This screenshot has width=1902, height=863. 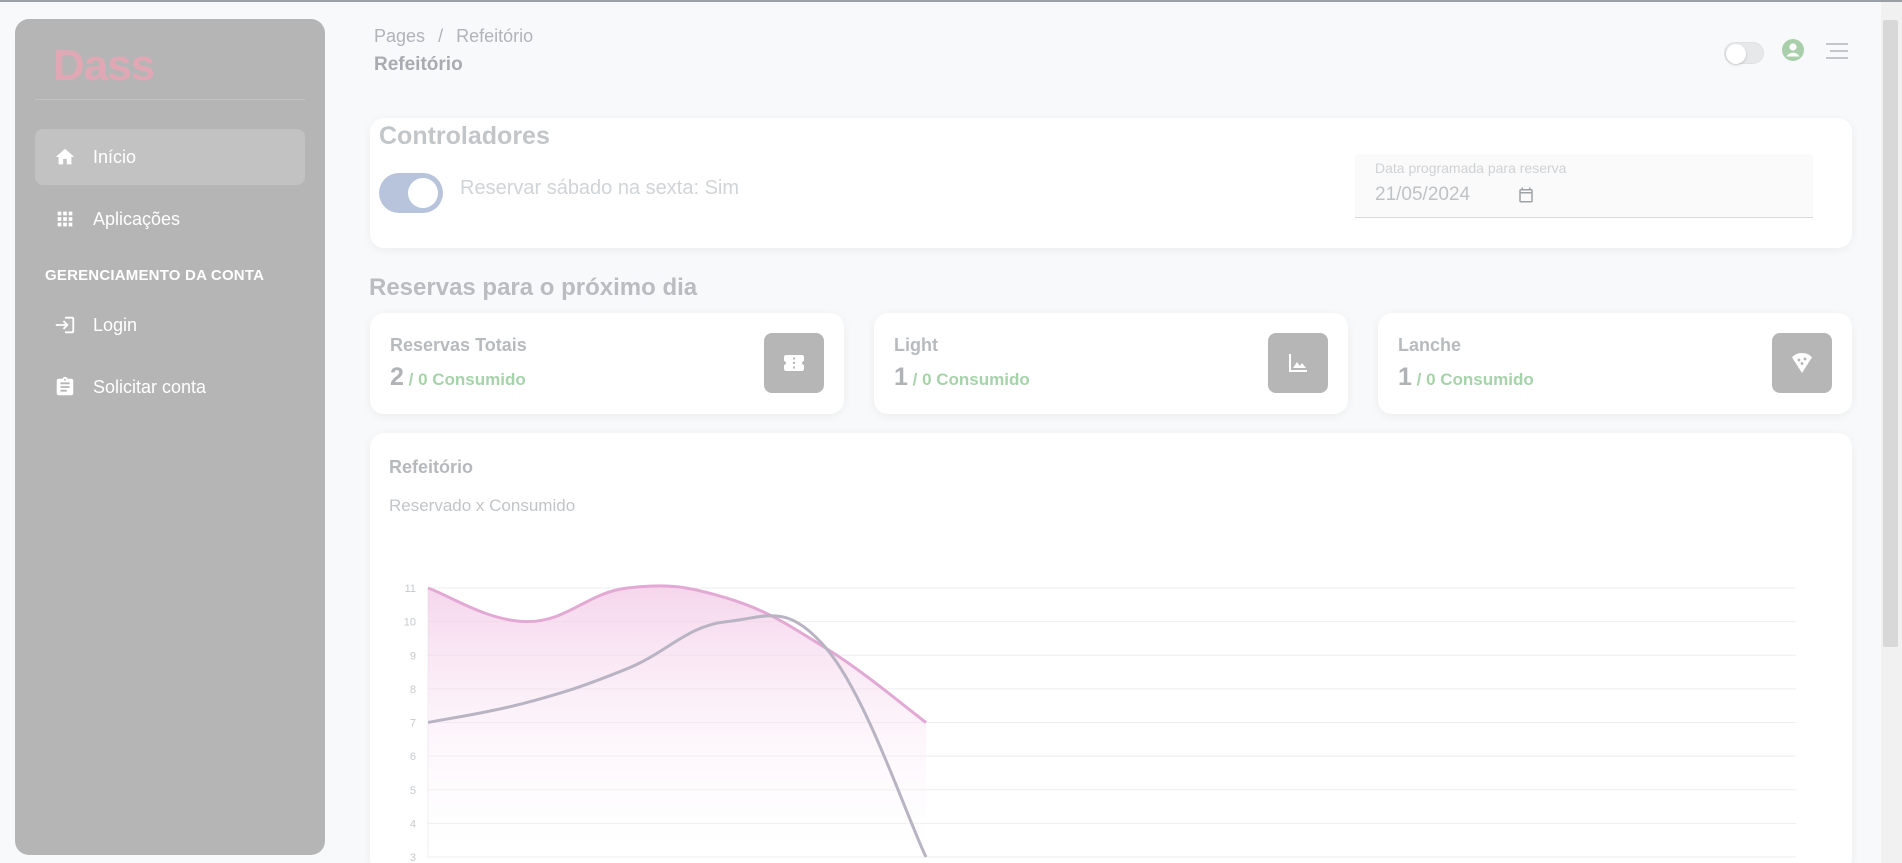 I want to click on stat-card-total: Reservas Totais 2 / 0 Consumido, so click(x=607, y=363).